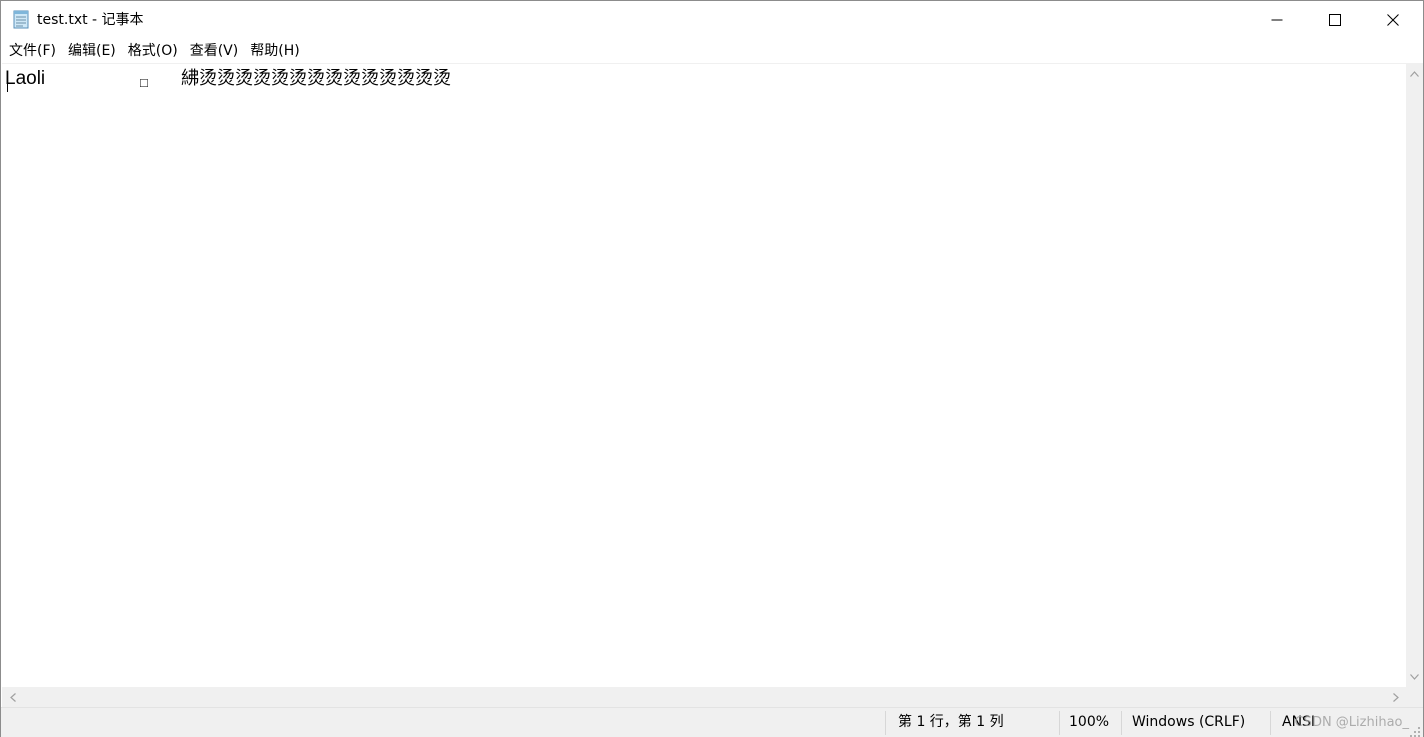 This screenshot has height=737, width=1424. What do you see at coordinates (21, 19) in the screenshot?
I see `notepad-icon` at bounding box center [21, 19].